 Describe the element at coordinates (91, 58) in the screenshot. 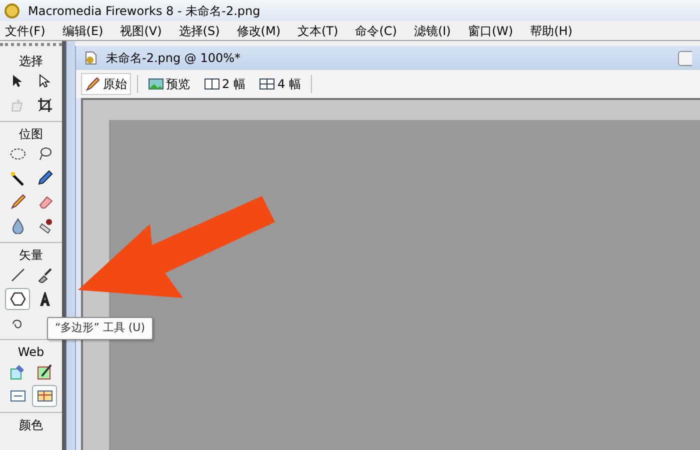

I see `document-icon` at that location.